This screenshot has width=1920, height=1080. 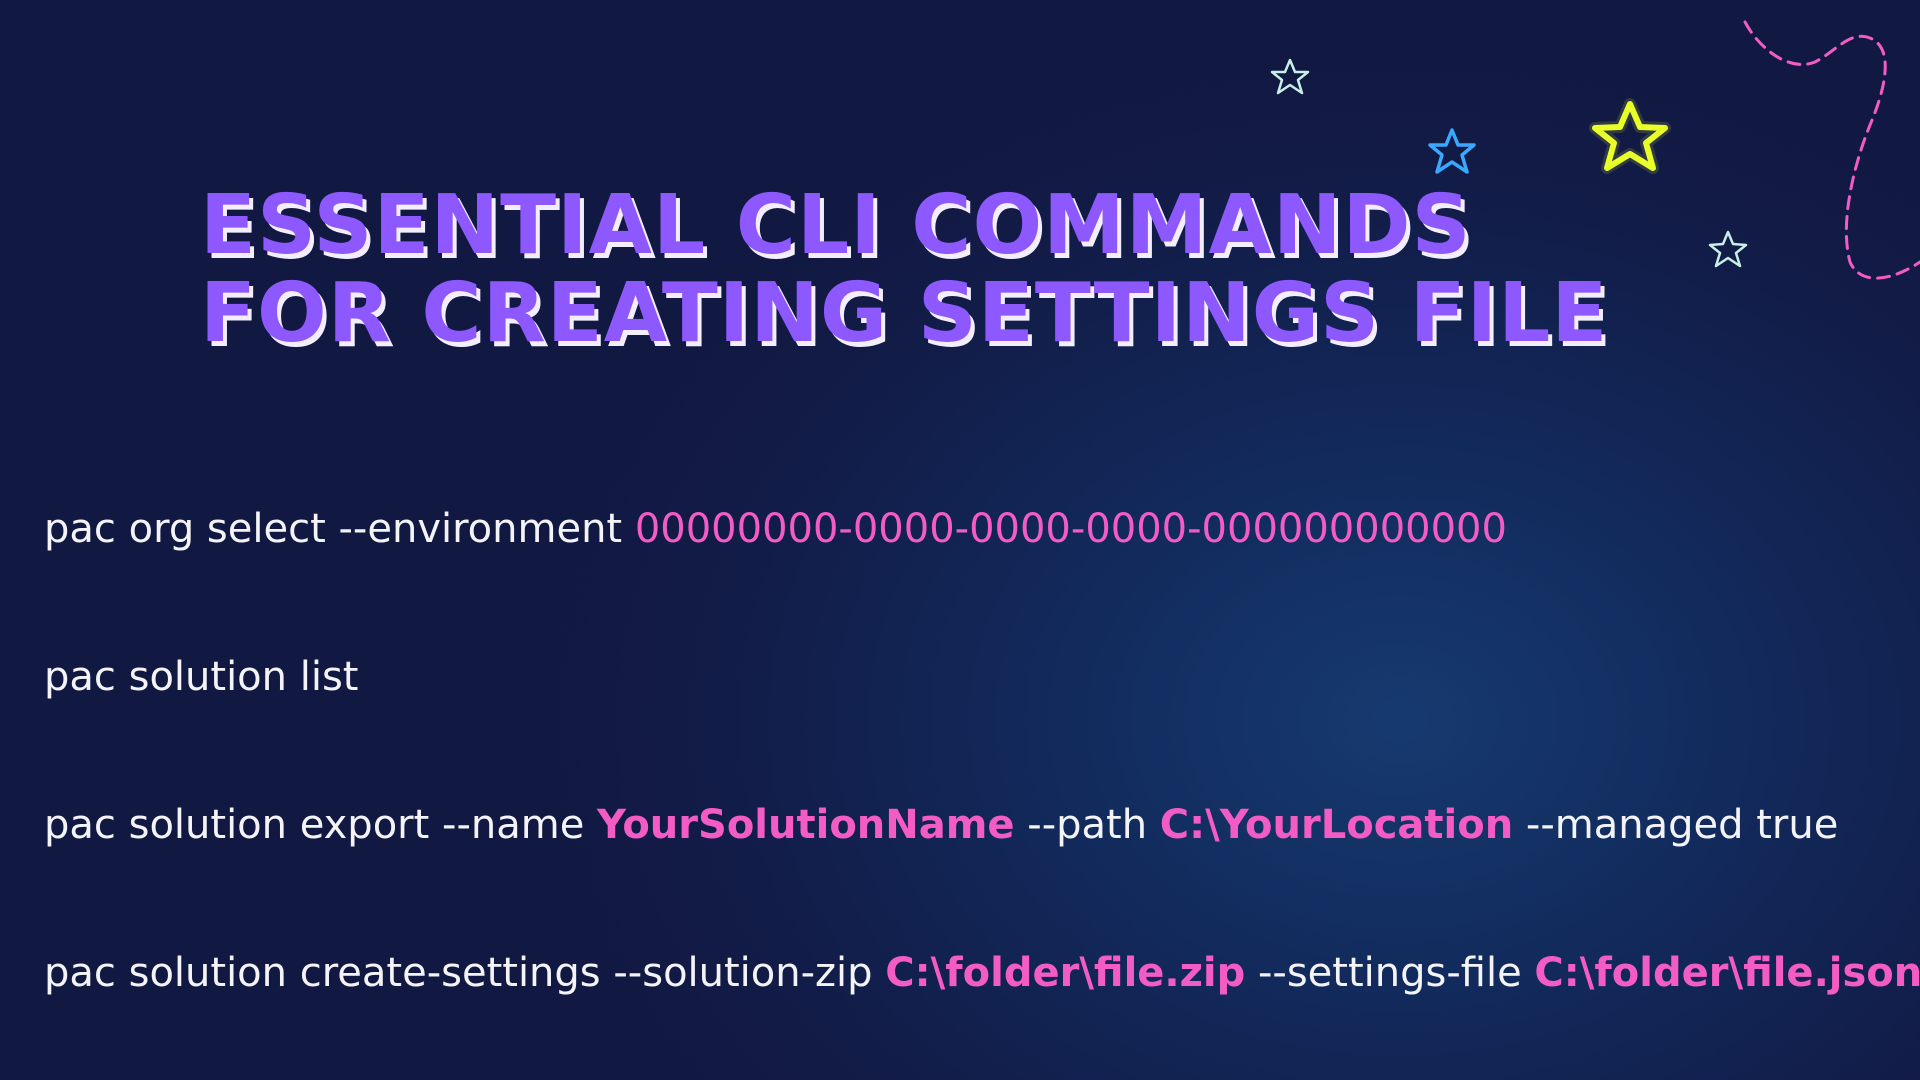 What do you see at coordinates (1727, 973) in the screenshot?
I see `settings-file-path: C:\folder\file.json` at bounding box center [1727, 973].